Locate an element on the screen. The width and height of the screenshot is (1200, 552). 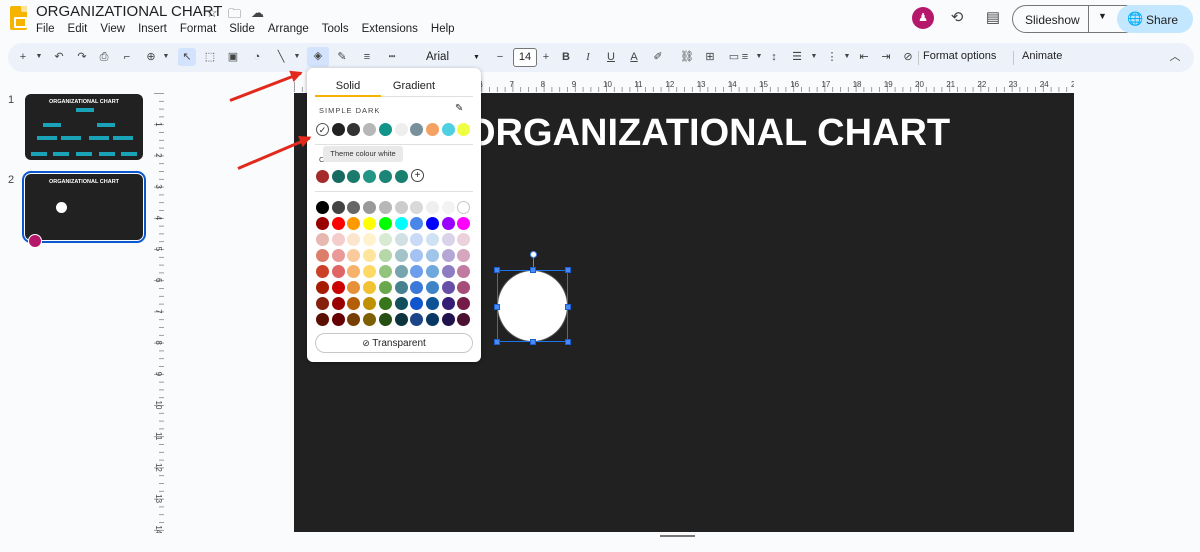
redo-icon: ↷ is located at coordinates (82, 57).